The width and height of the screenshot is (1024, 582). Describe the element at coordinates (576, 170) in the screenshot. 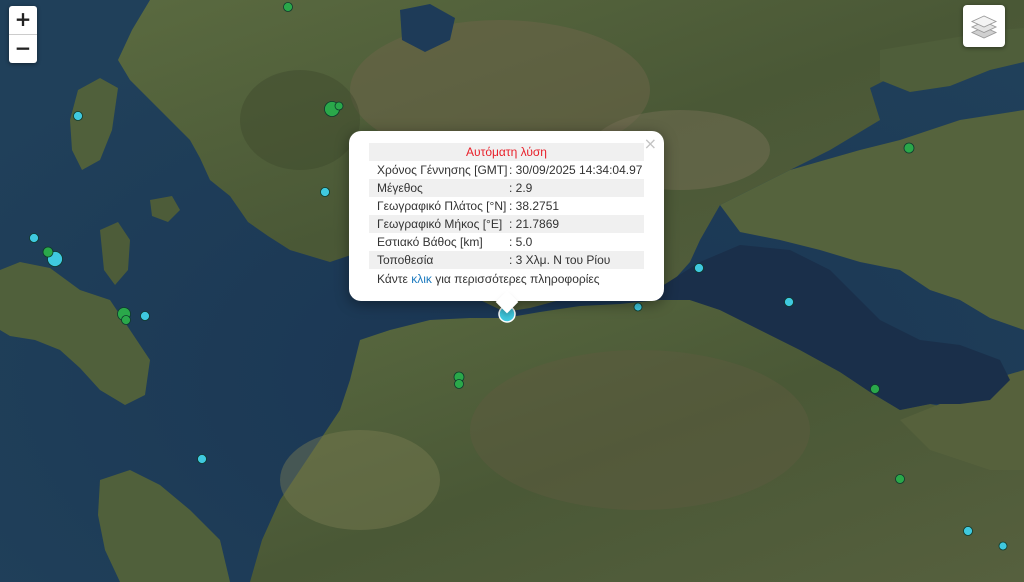

I see `info-value: : 30/09/2025 14:34:04.97` at that location.